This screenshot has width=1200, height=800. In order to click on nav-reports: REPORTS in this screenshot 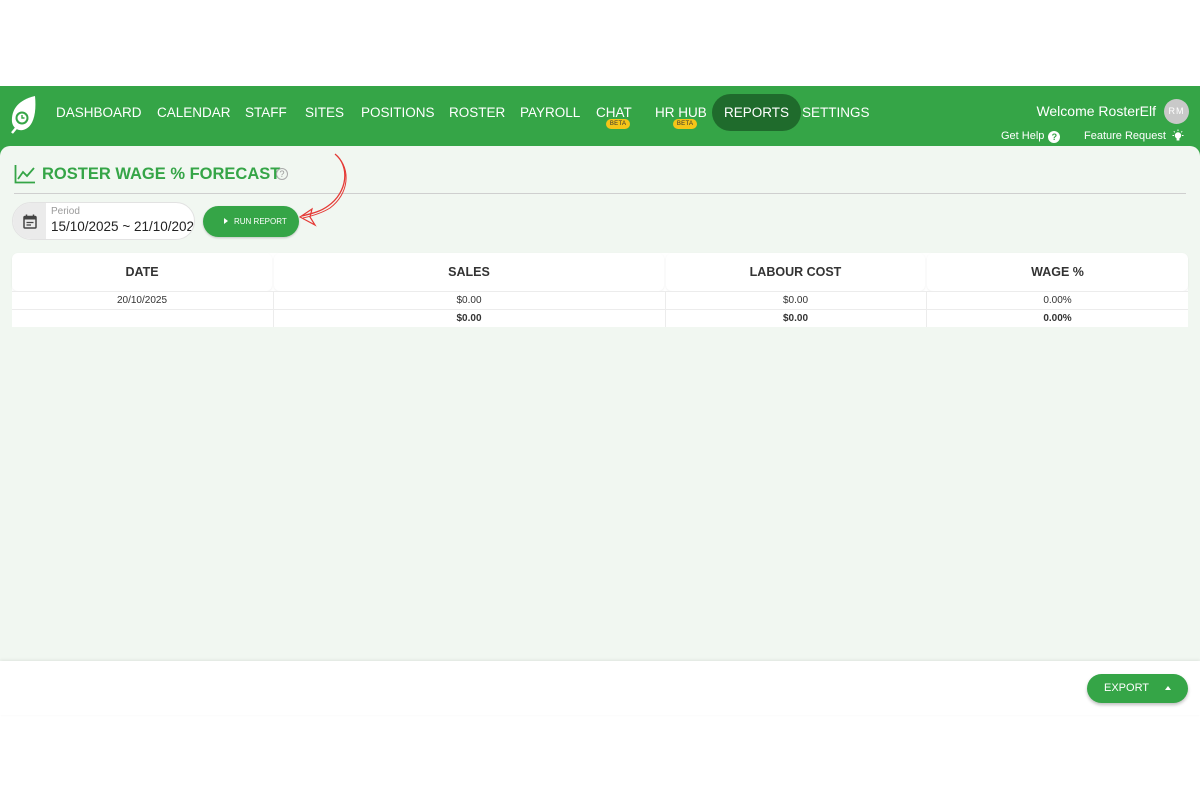, I will do `click(757, 112)`.